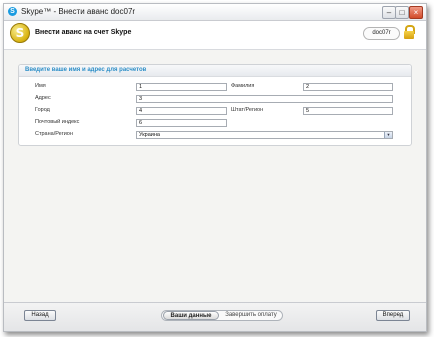 This screenshot has width=434, height=337. Describe the element at coordinates (86, 70) in the screenshot. I see `section-title: Введите ваше имя и адрес для расчетов` at that location.